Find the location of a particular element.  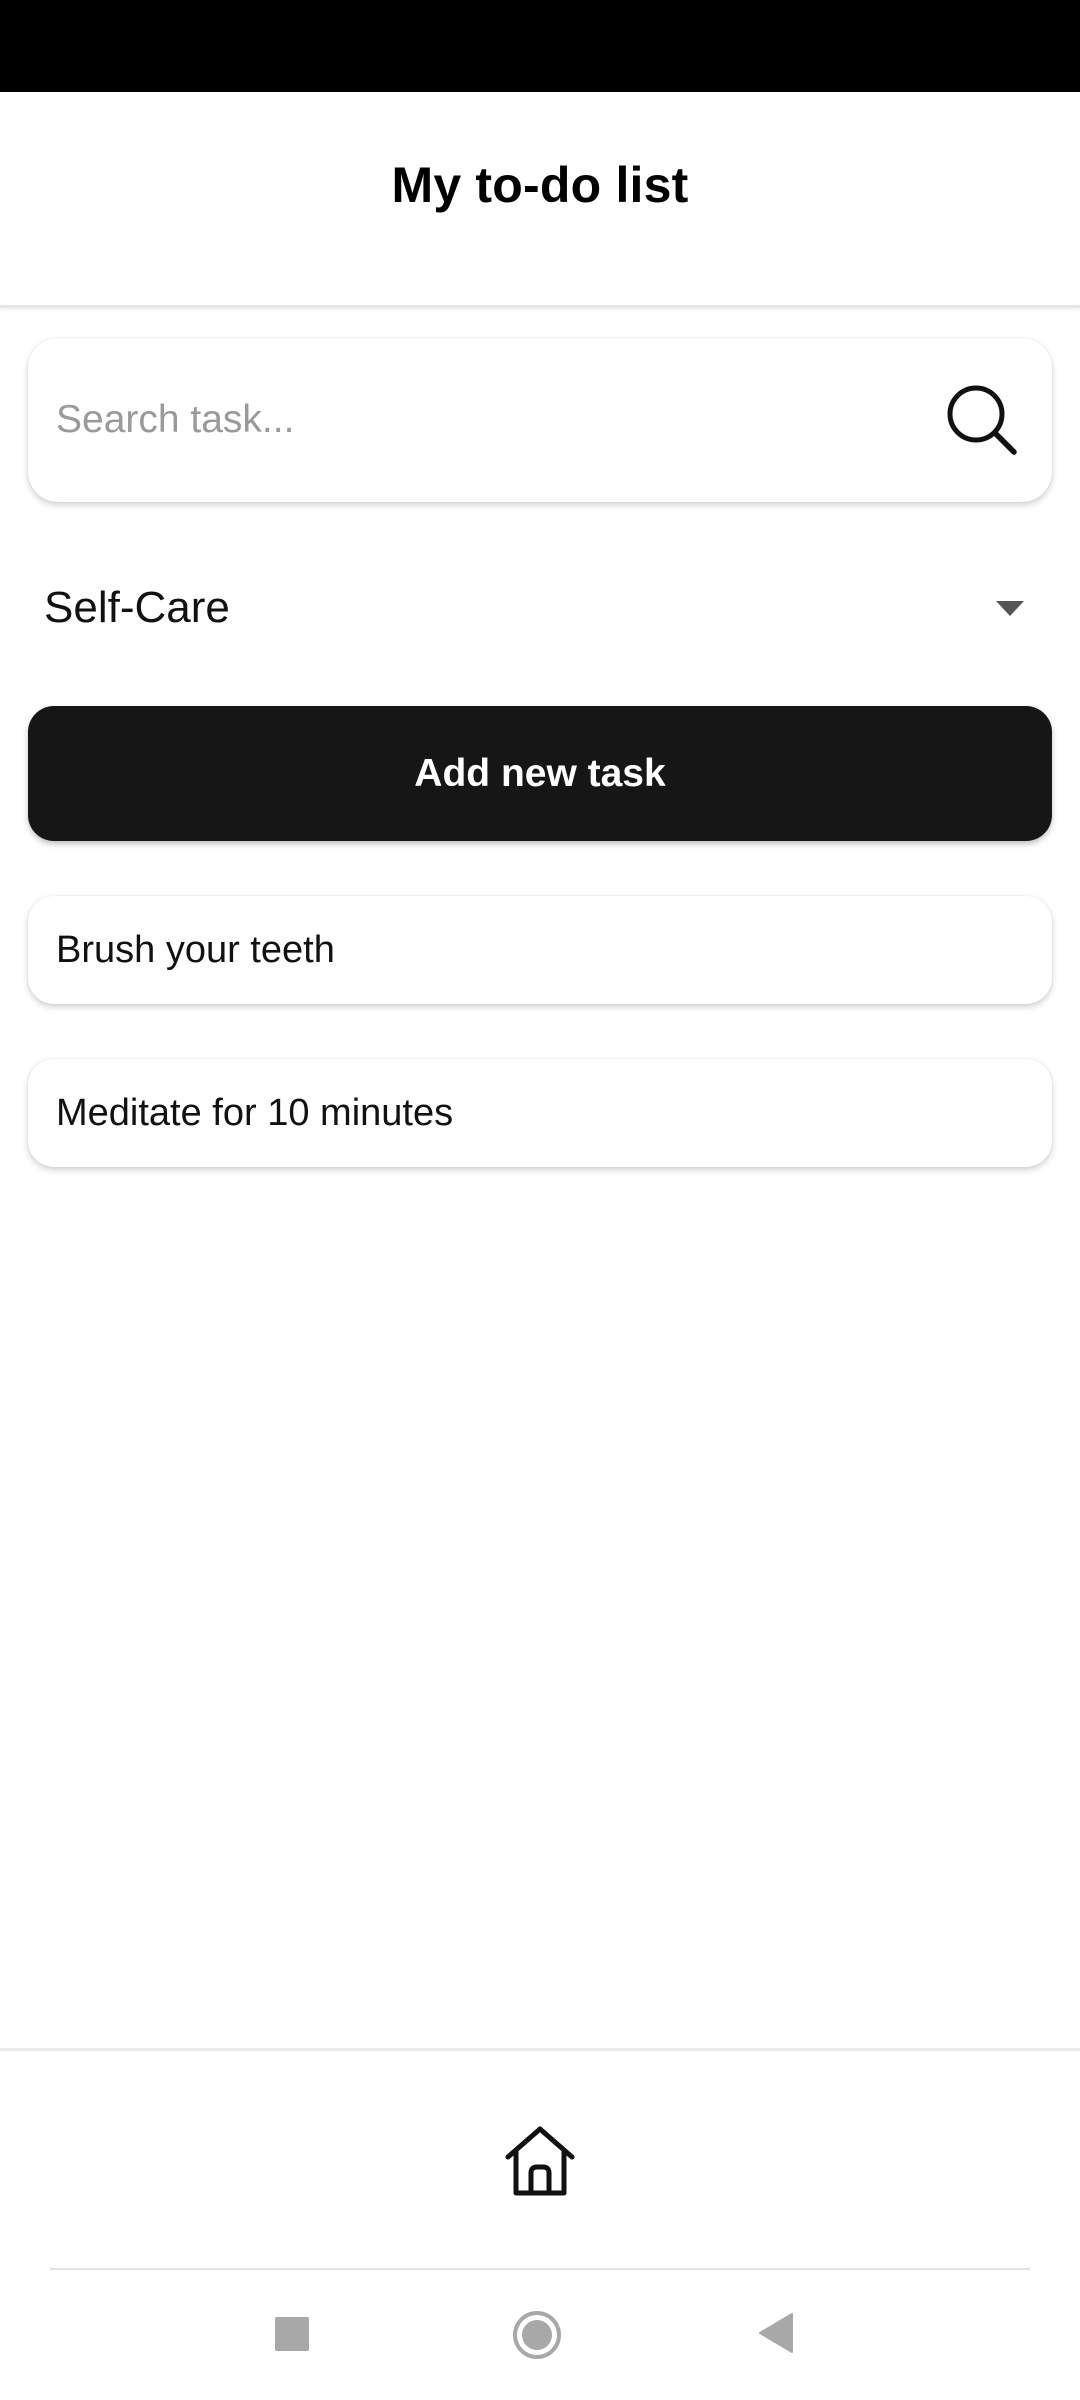

status-bar is located at coordinates (540, 46).